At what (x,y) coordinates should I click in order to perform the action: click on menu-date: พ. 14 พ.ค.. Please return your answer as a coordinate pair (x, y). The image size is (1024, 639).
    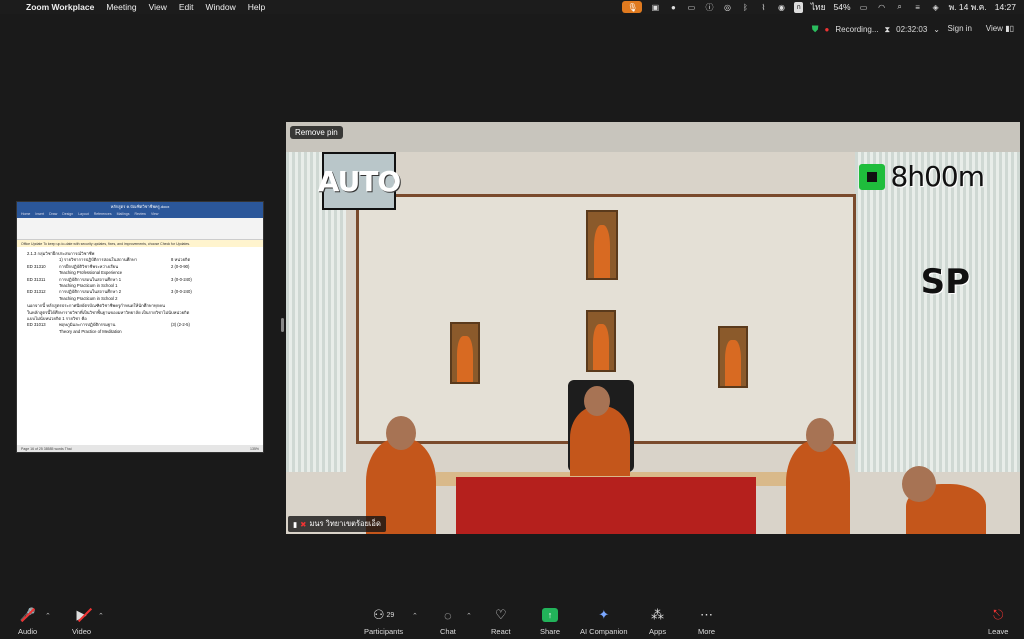
    Looking at the image, I should click on (968, 7).